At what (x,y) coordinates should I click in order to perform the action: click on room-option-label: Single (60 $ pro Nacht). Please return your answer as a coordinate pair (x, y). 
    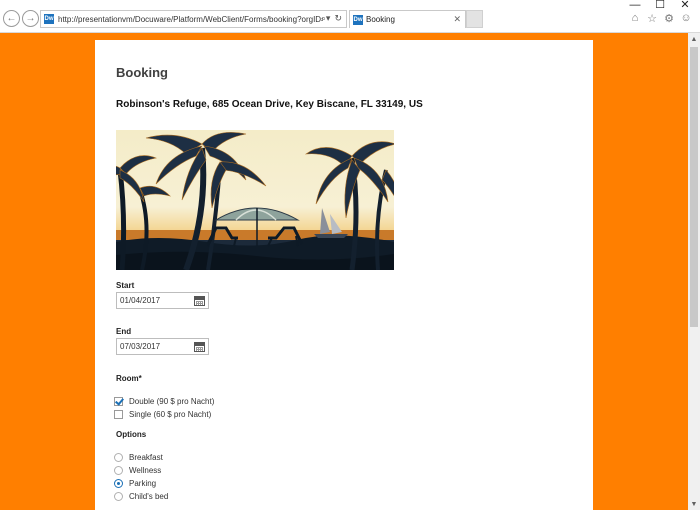
    Looking at the image, I should click on (170, 414).